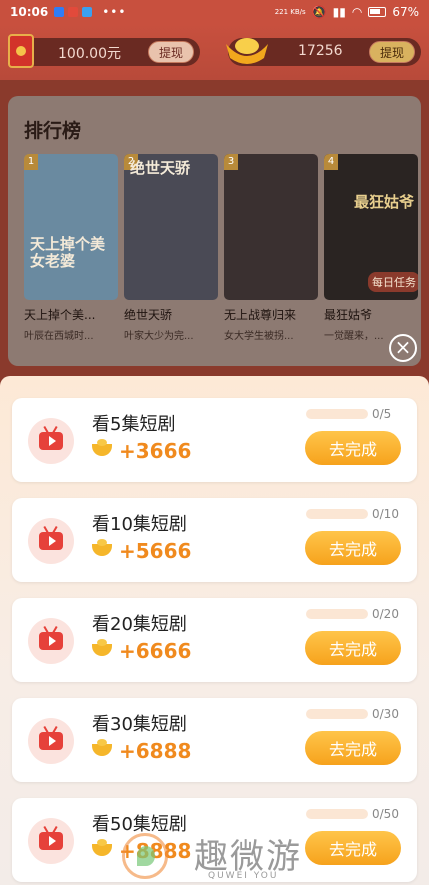 This screenshot has height=885, width=429. I want to click on watermark: 趣微游 QUWEI YOU, so click(222, 857).